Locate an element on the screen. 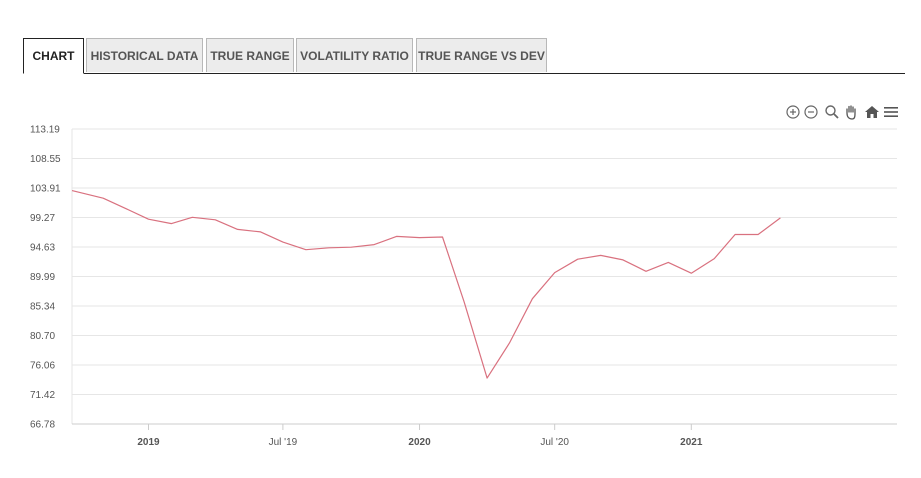 This screenshot has height=478, width=921. x-tick-label: Jul '19 is located at coordinates (283, 442).